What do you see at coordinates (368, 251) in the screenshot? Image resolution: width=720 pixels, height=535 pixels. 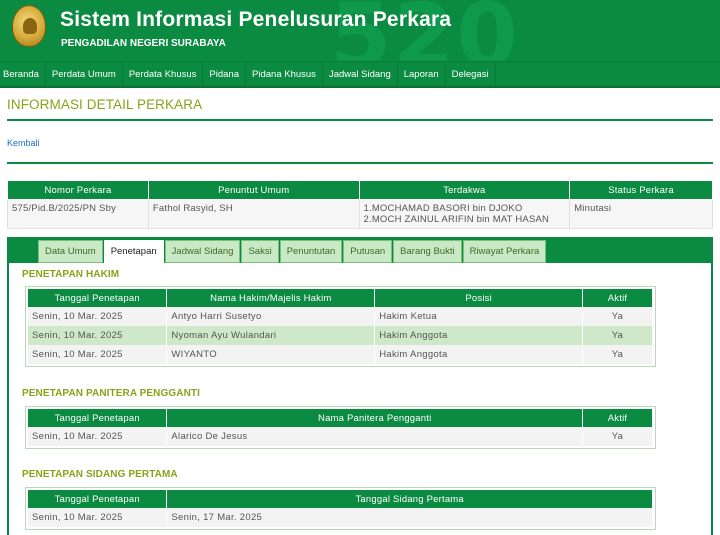 I see `tab-putusan: Putusan` at bounding box center [368, 251].